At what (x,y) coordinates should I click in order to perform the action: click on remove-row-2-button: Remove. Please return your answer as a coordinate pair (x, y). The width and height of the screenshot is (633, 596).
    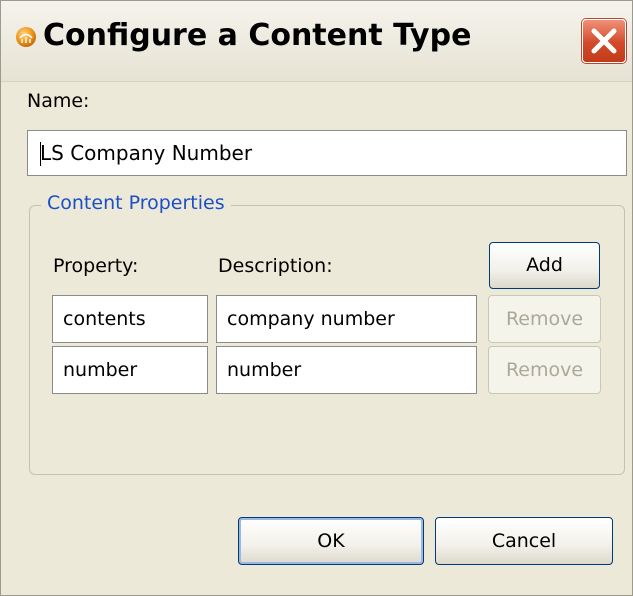
    Looking at the image, I should click on (544, 370).